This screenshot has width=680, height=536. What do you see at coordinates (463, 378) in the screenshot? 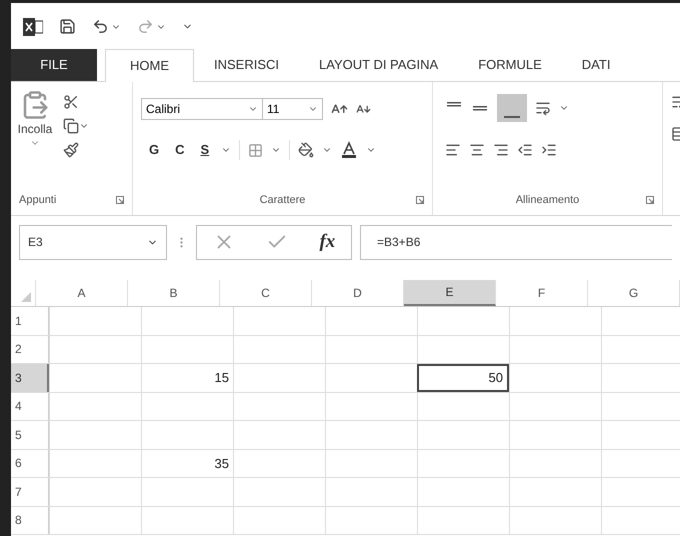
I see `table-cell: 50` at bounding box center [463, 378].